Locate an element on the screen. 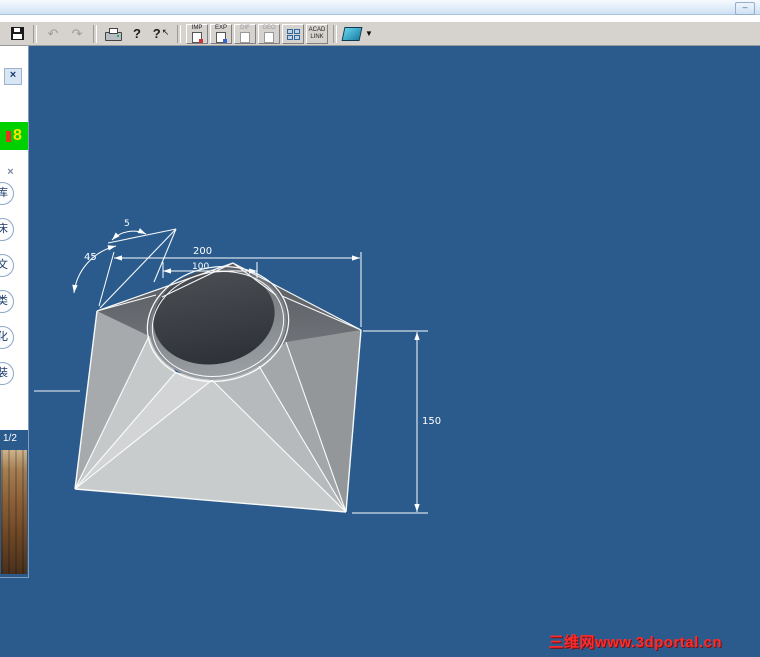 The image size is (760, 657). export-button: EXP is located at coordinates (221, 33).